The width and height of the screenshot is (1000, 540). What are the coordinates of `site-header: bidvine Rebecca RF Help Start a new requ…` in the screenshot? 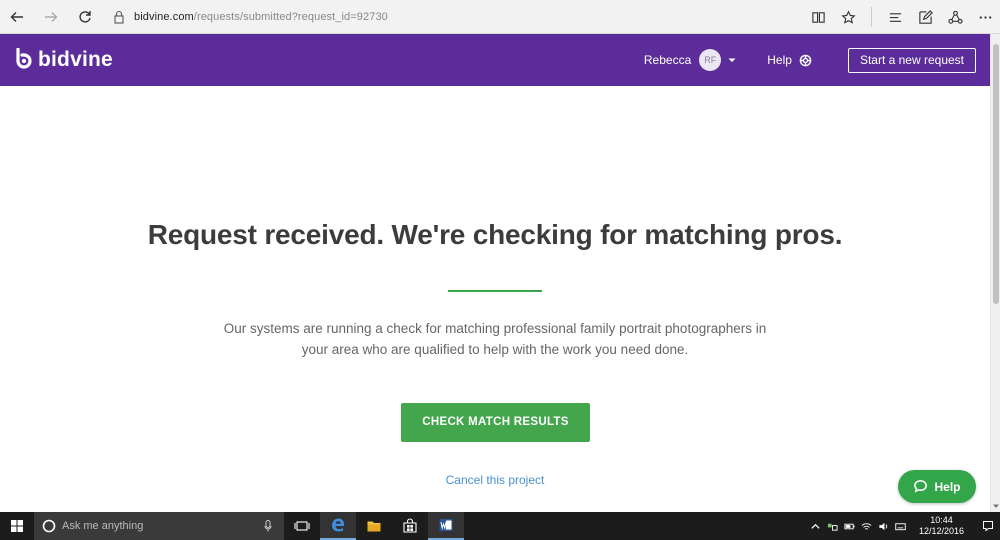 It's located at (495, 60).